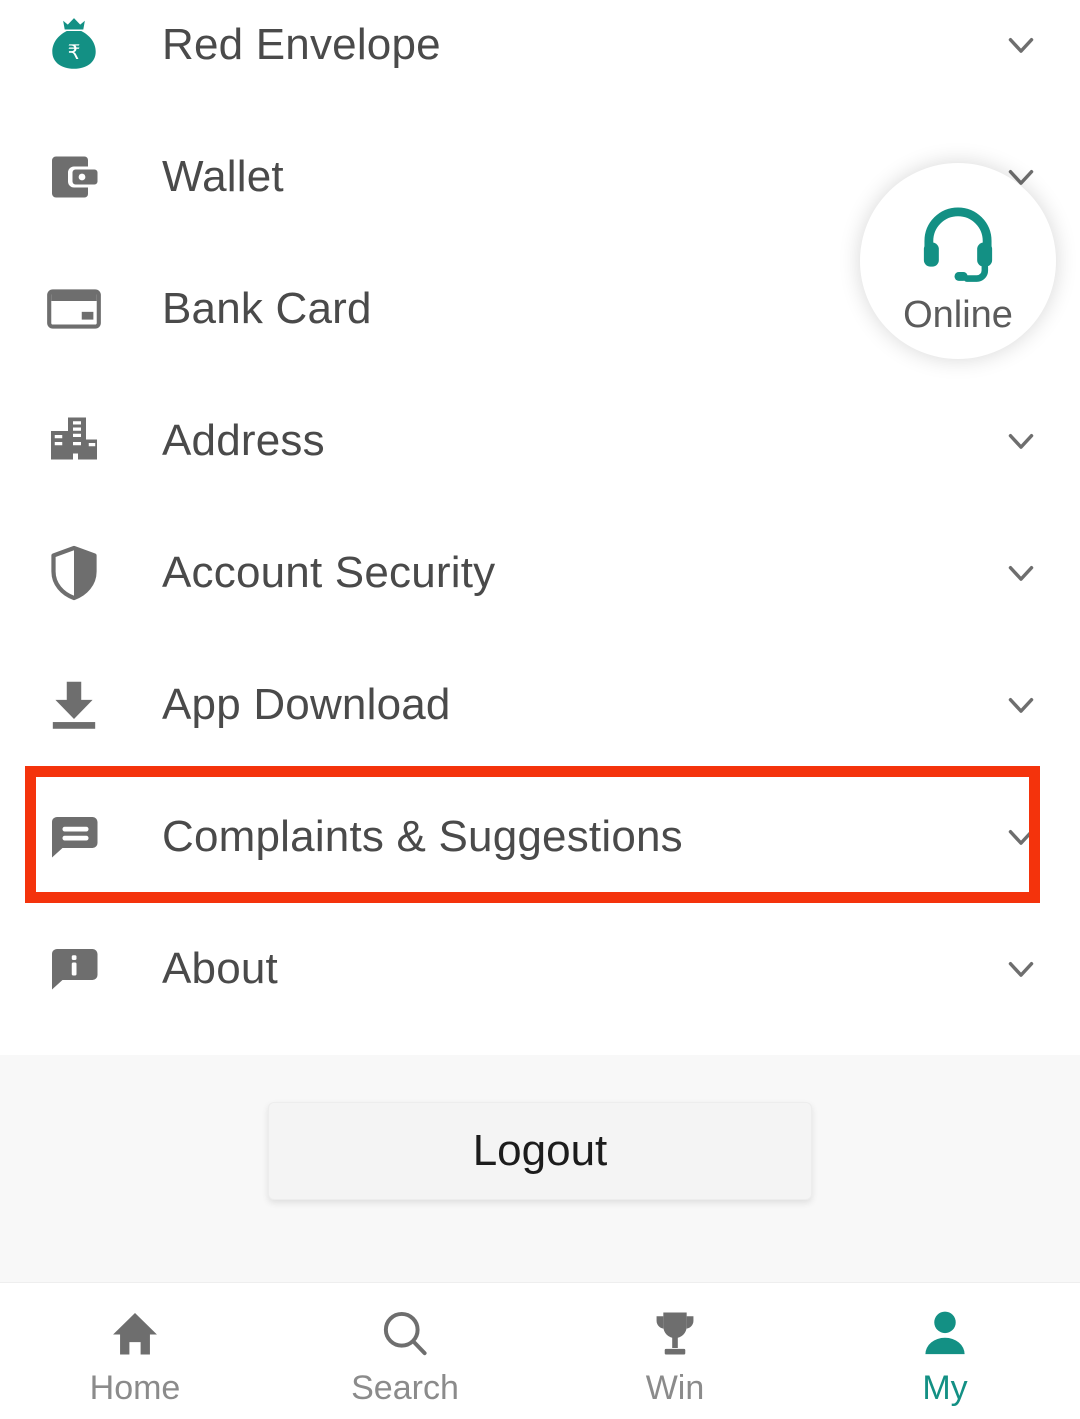  What do you see at coordinates (243, 440) in the screenshot?
I see `menu-item-label: Address` at bounding box center [243, 440].